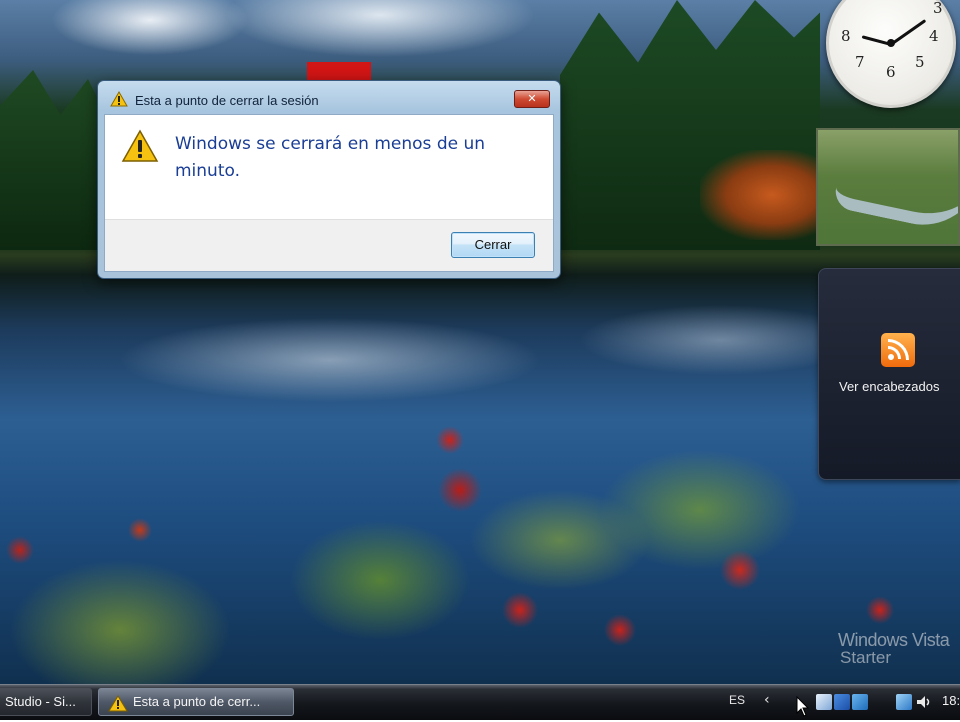 Image resolution: width=960 pixels, height=722 pixels. I want to click on red-highlight-marker, so click(339, 72).